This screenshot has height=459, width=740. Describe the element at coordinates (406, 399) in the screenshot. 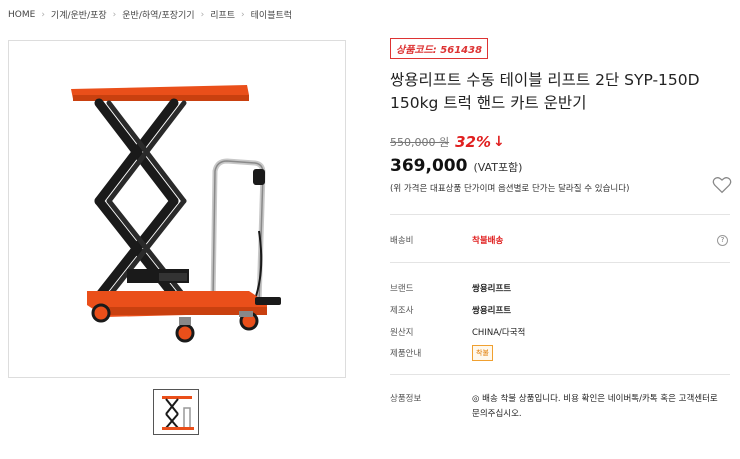

I see `product-info-label: 상품정보` at that location.